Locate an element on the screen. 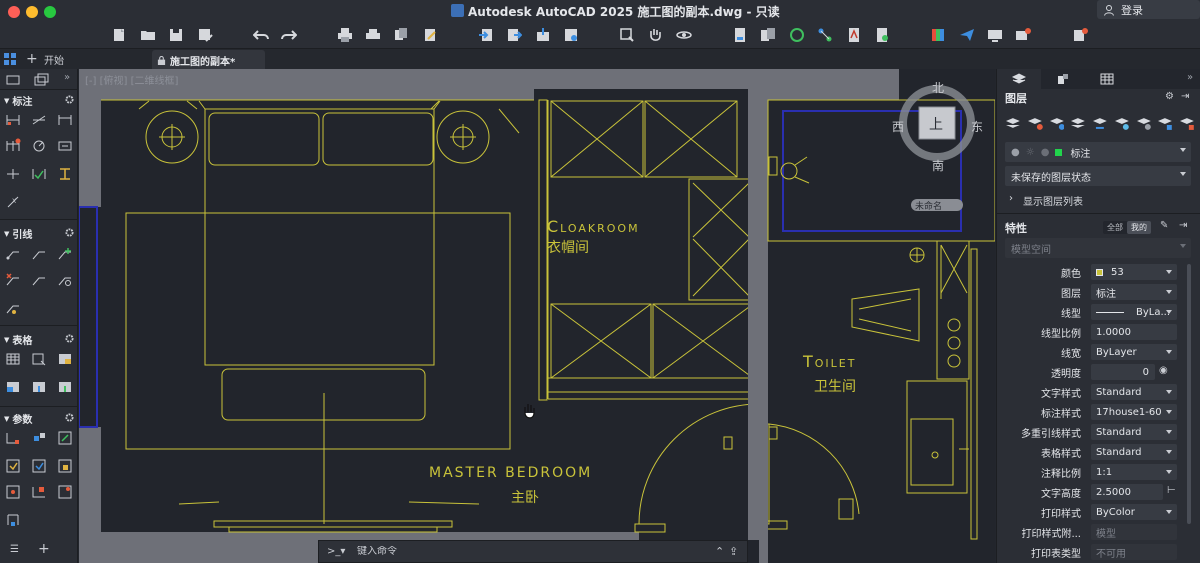 The image size is (1200, 563). viewcube-face-top: 上 is located at coordinates (936, 125).